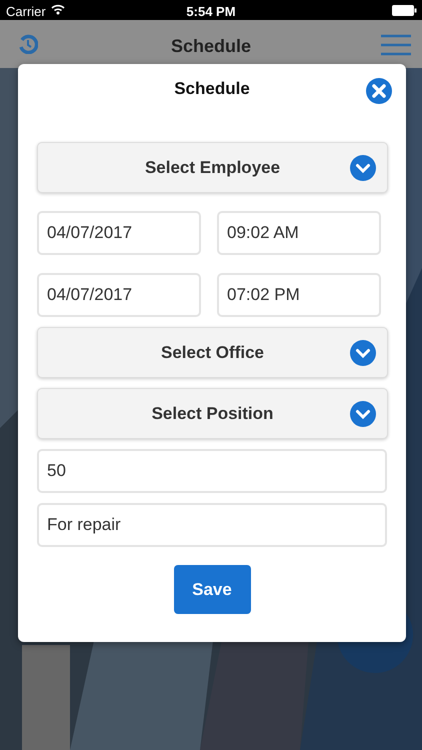 This screenshot has width=422, height=750. I want to click on input-field: 09:02 AM, so click(299, 233).